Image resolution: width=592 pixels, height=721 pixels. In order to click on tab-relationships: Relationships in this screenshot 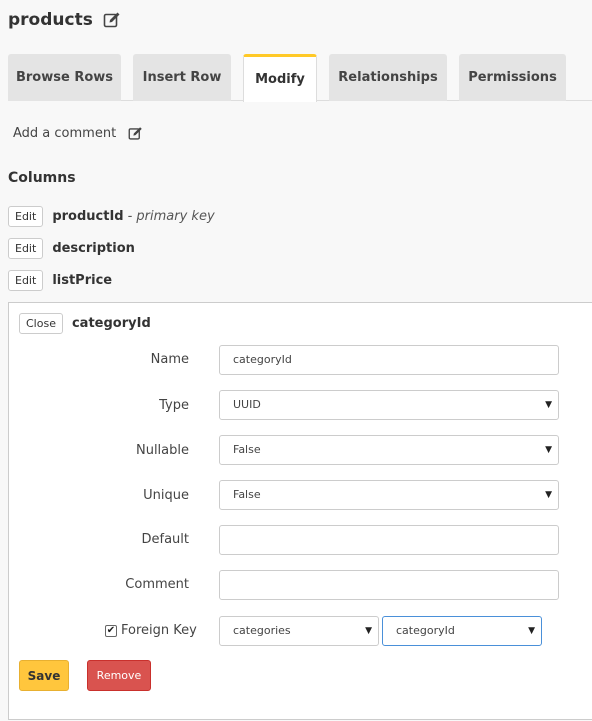, I will do `click(388, 77)`.